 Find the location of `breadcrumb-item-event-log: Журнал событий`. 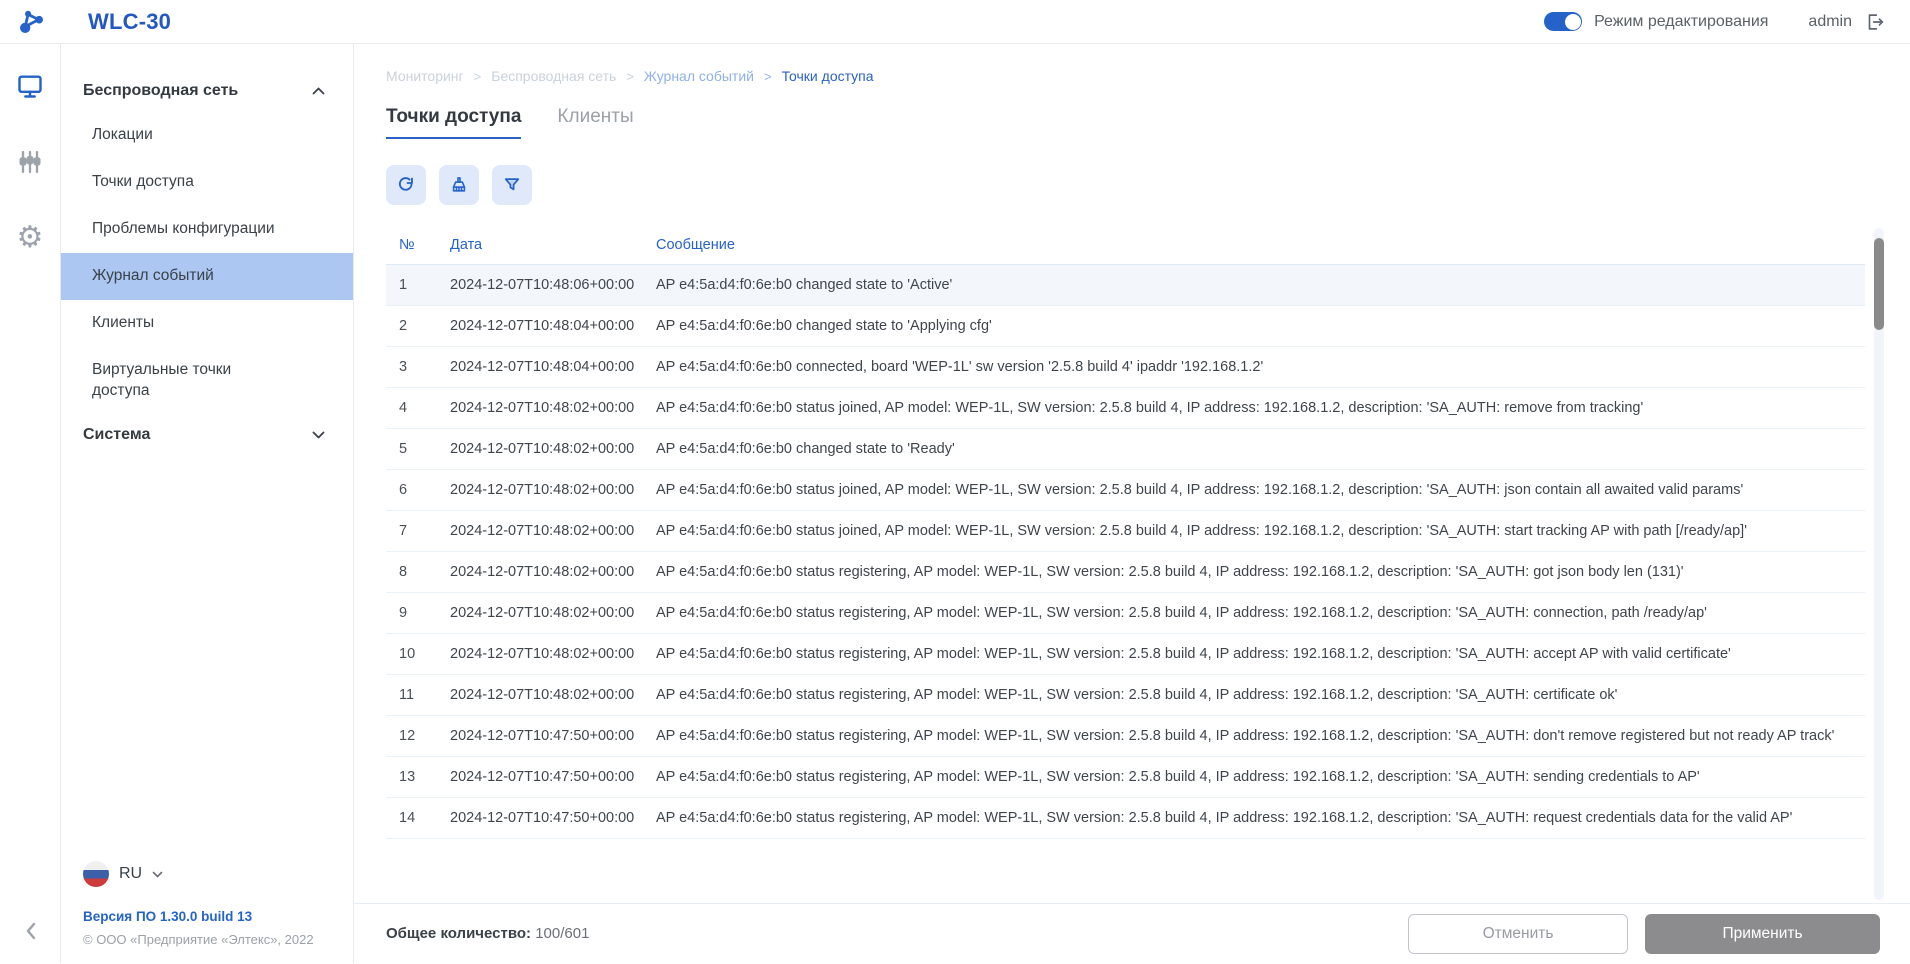

breadcrumb-item-event-log: Журнал событий is located at coordinates (699, 76).